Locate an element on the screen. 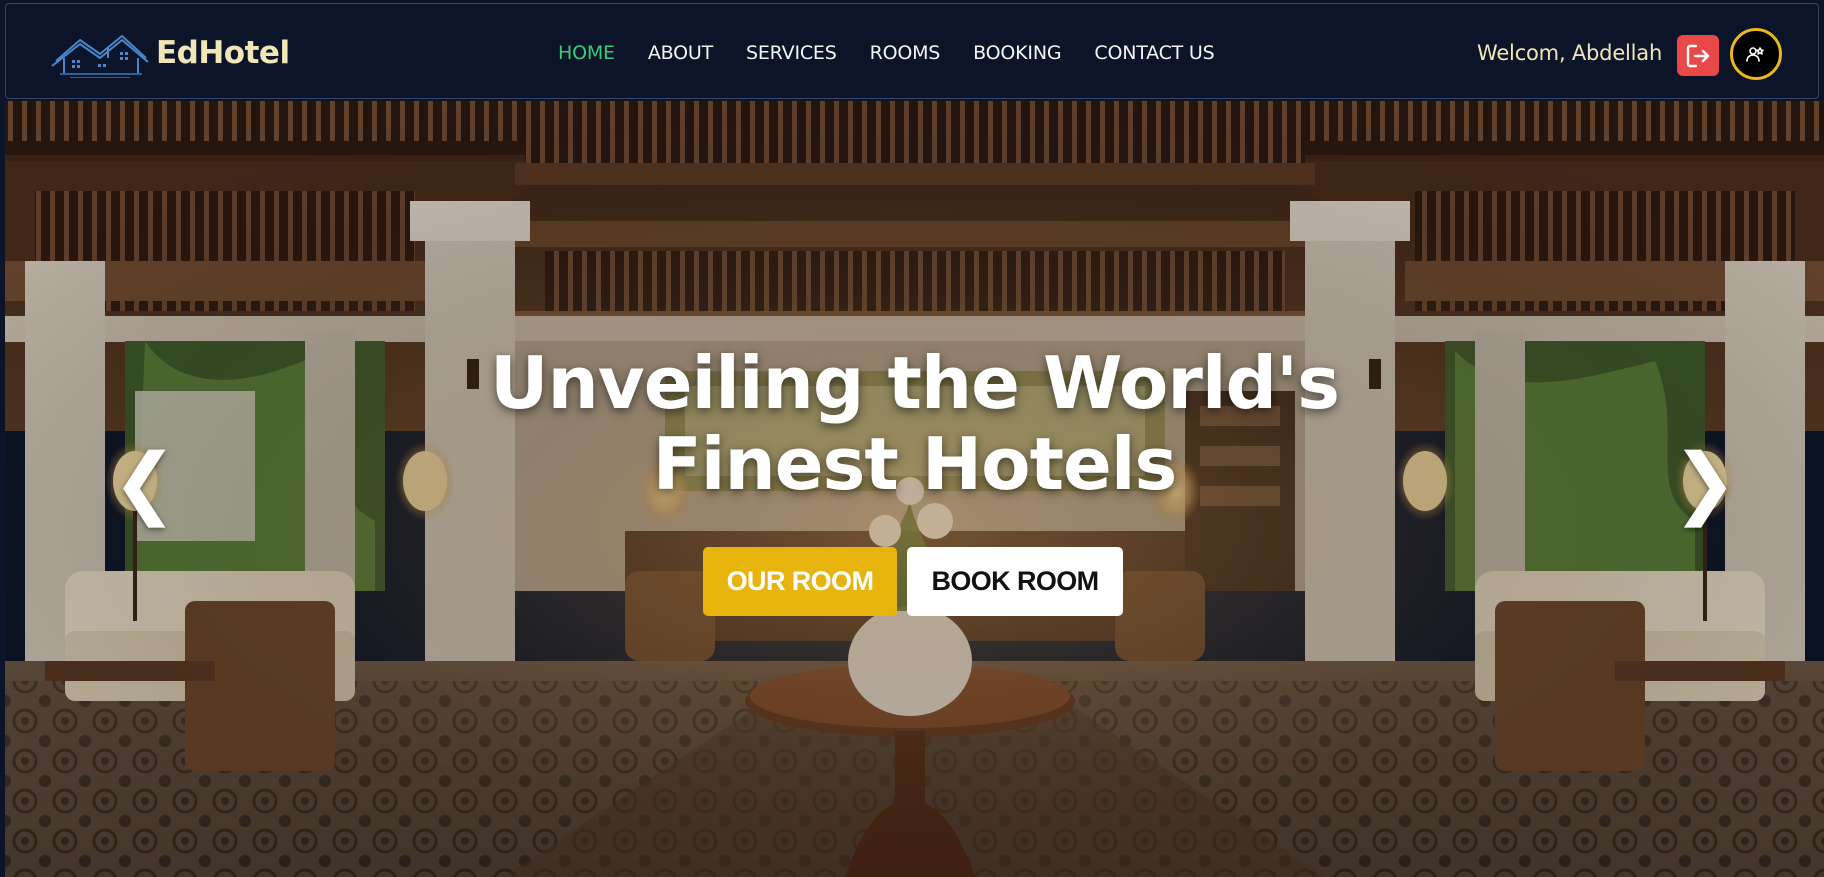  welcome-message: Welcom, Abdellah is located at coordinates (1570, 53).